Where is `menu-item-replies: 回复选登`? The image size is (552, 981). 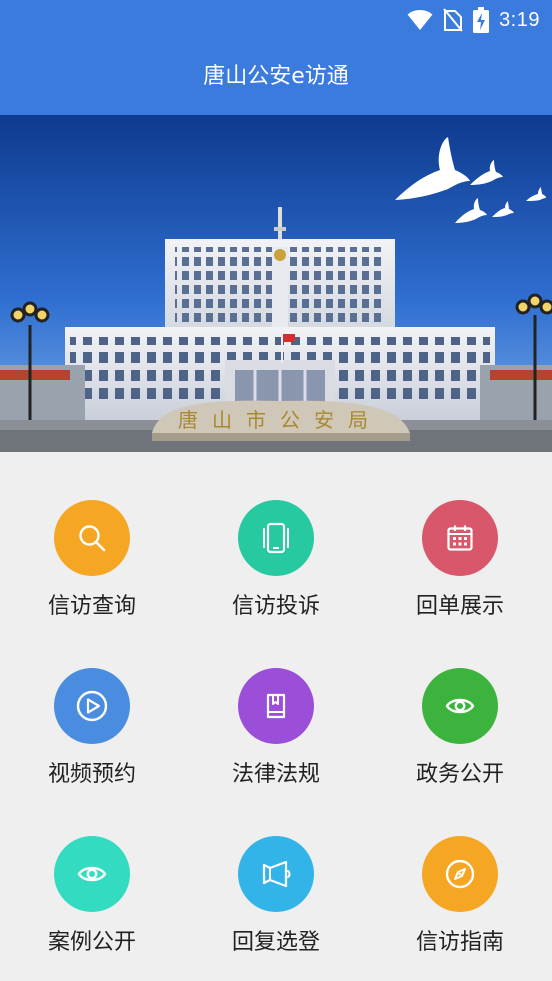
menu-item-replies: 回复选登 is located at coordinates (276, 872).